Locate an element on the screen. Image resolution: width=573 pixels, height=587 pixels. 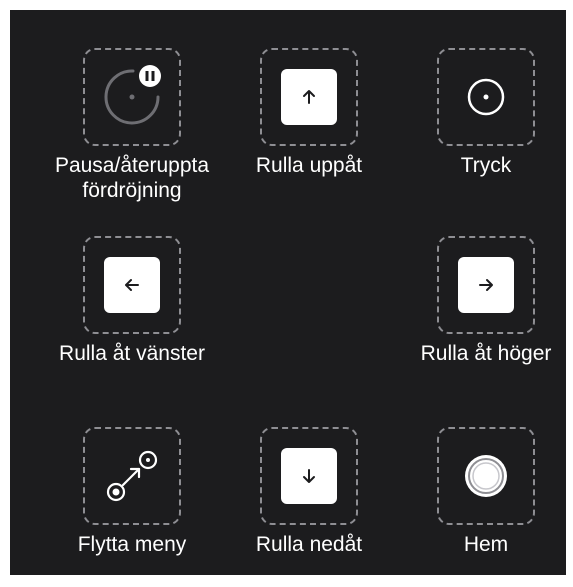
move-menu-label: Flytta meny is located at coordinates (132, 544).